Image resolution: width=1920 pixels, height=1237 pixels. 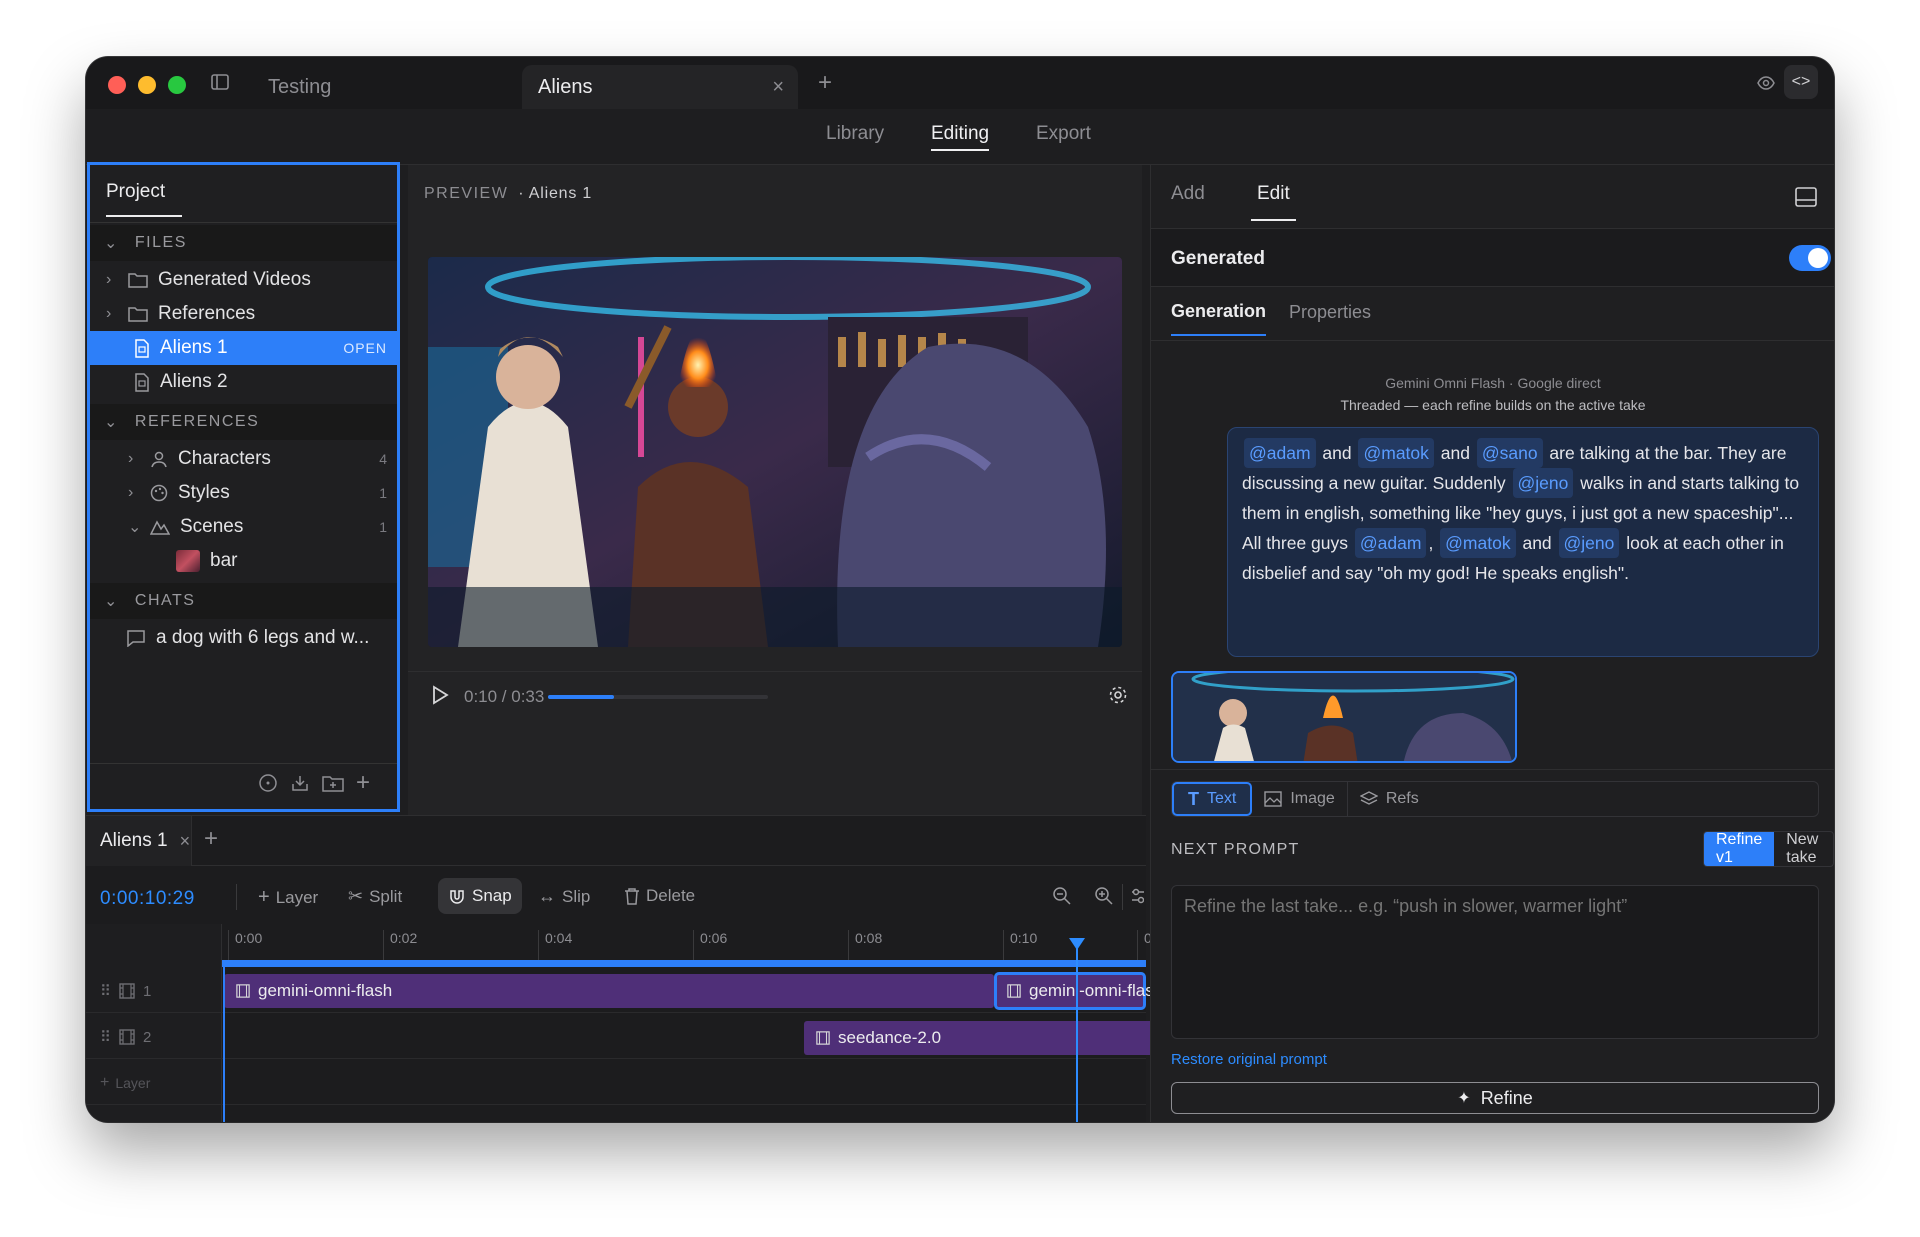 I want to click on nav-editing: Editing, so click(x=960, y=137).